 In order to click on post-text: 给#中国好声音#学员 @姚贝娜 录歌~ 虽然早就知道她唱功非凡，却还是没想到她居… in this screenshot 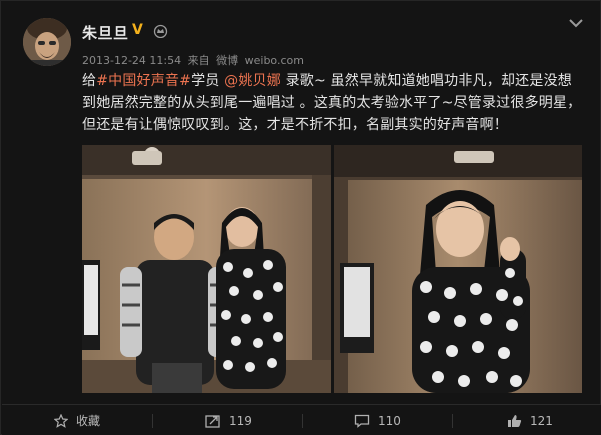, I will do `click(334, 103)`.